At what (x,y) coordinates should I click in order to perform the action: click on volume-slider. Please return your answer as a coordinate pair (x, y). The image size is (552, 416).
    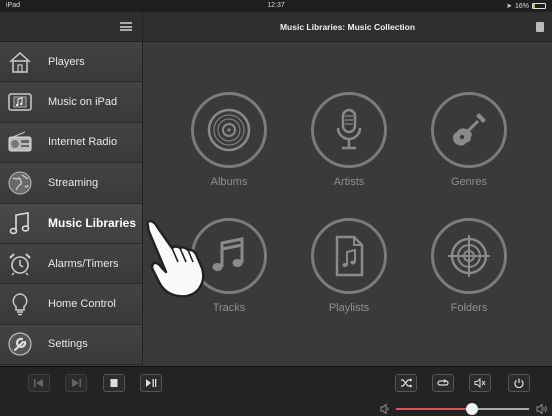
    Looking at the image, I should click on (464, 409).